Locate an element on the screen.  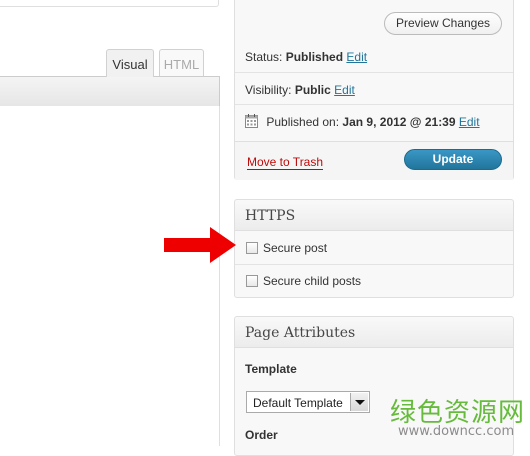
chevron-down-icon is located at coordinates (359, 402).